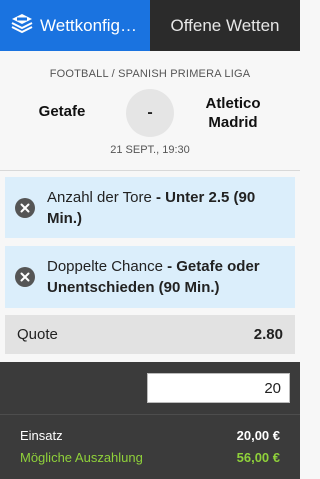  What do you see at coordinates (150, 414) in the screenshot?
I see `panel-divider` at bounding box center [150, 414].